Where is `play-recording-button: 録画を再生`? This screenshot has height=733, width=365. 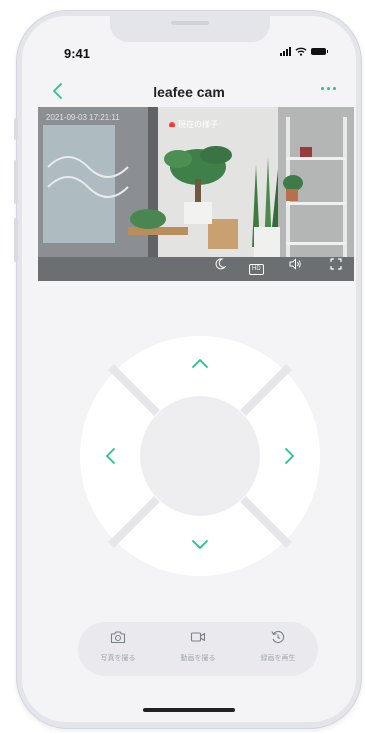 play-recording-button: 録画を再生 is located at coordinates (278, 646).